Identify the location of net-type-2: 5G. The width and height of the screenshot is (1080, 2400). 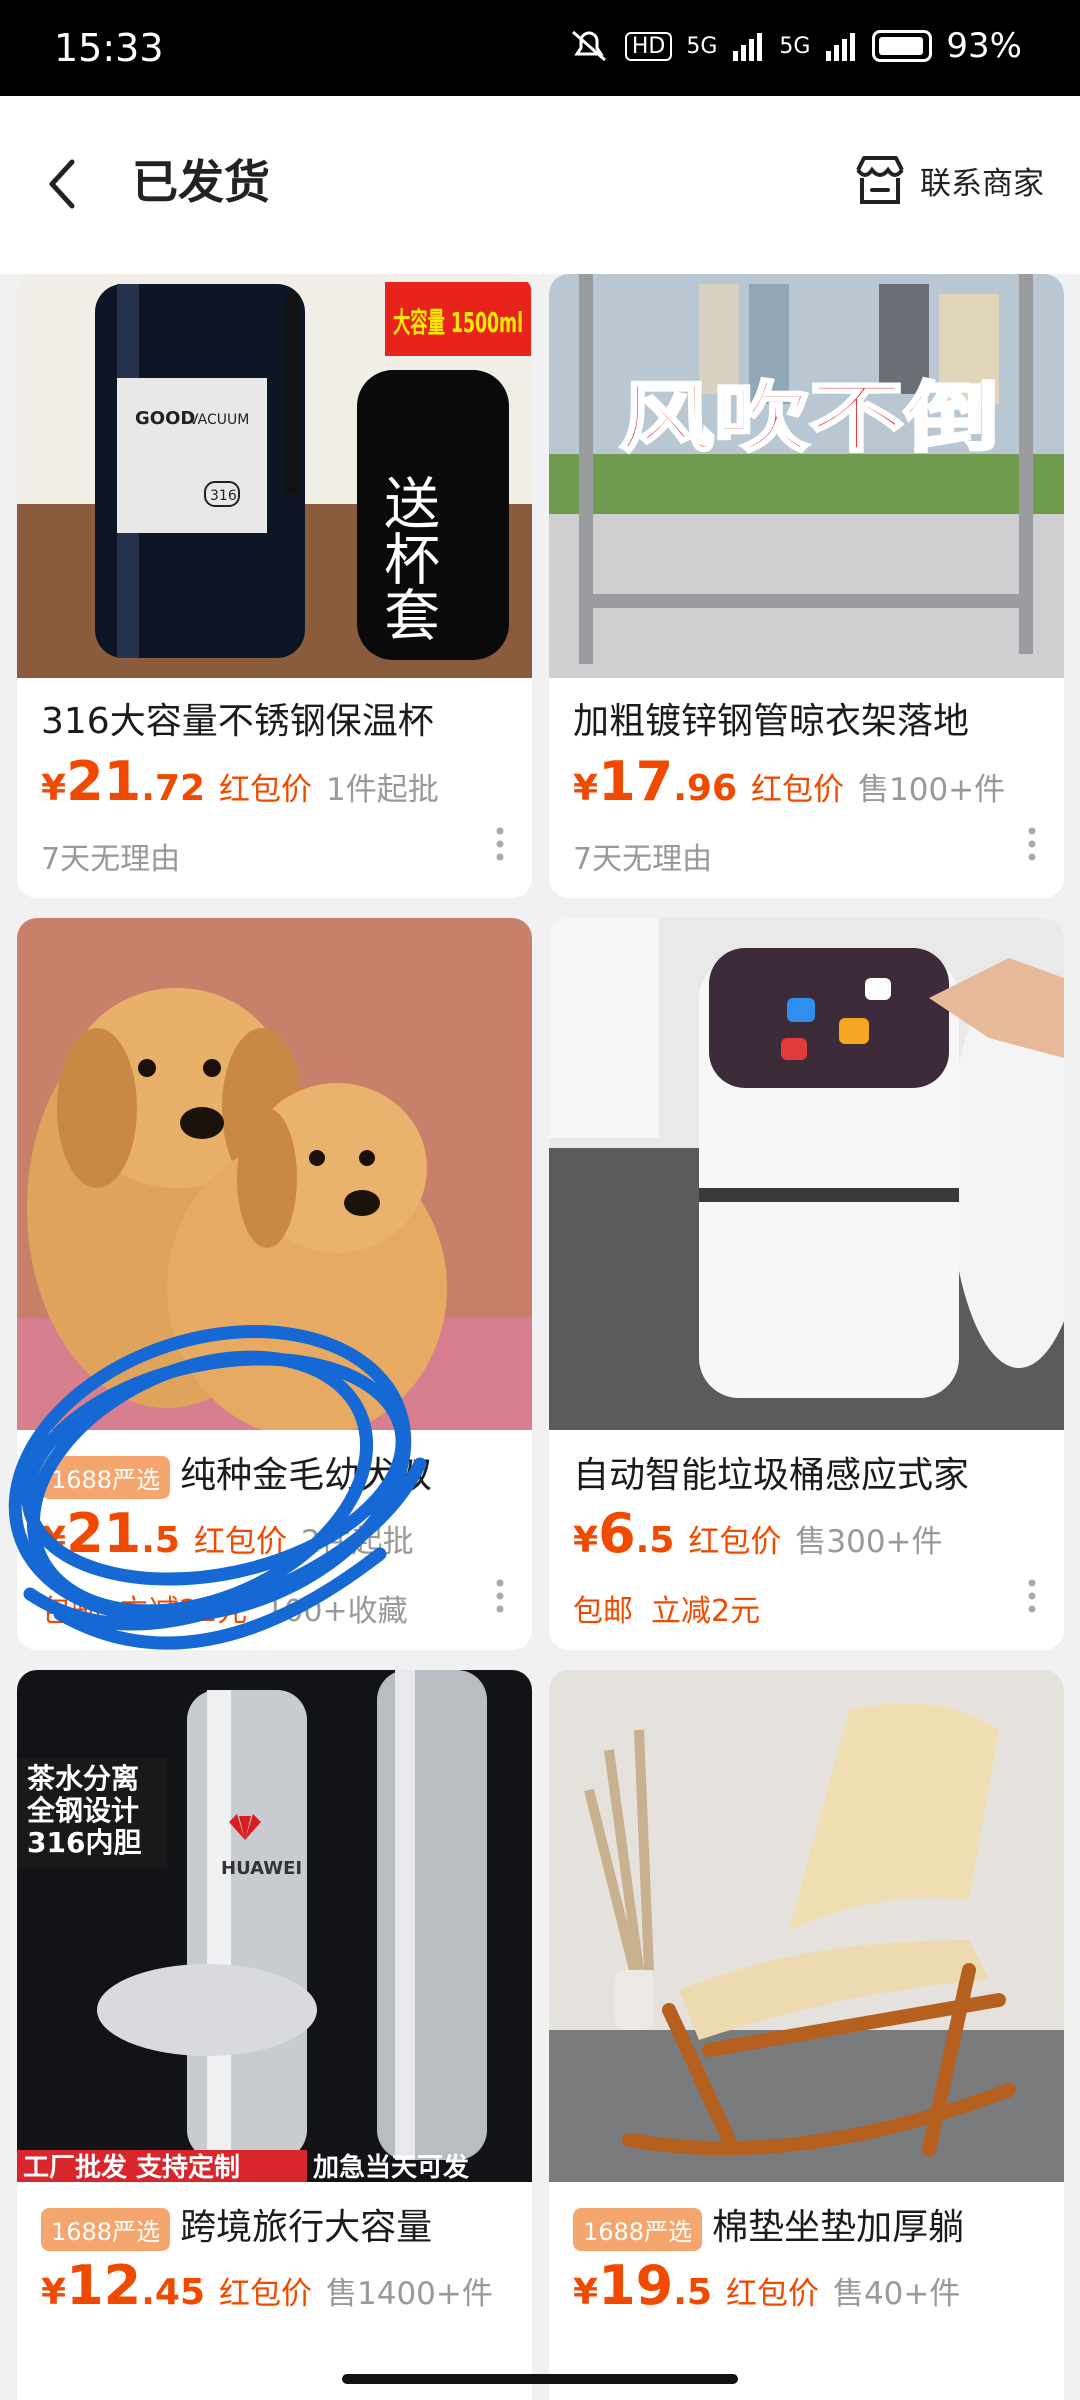
(795, 46).